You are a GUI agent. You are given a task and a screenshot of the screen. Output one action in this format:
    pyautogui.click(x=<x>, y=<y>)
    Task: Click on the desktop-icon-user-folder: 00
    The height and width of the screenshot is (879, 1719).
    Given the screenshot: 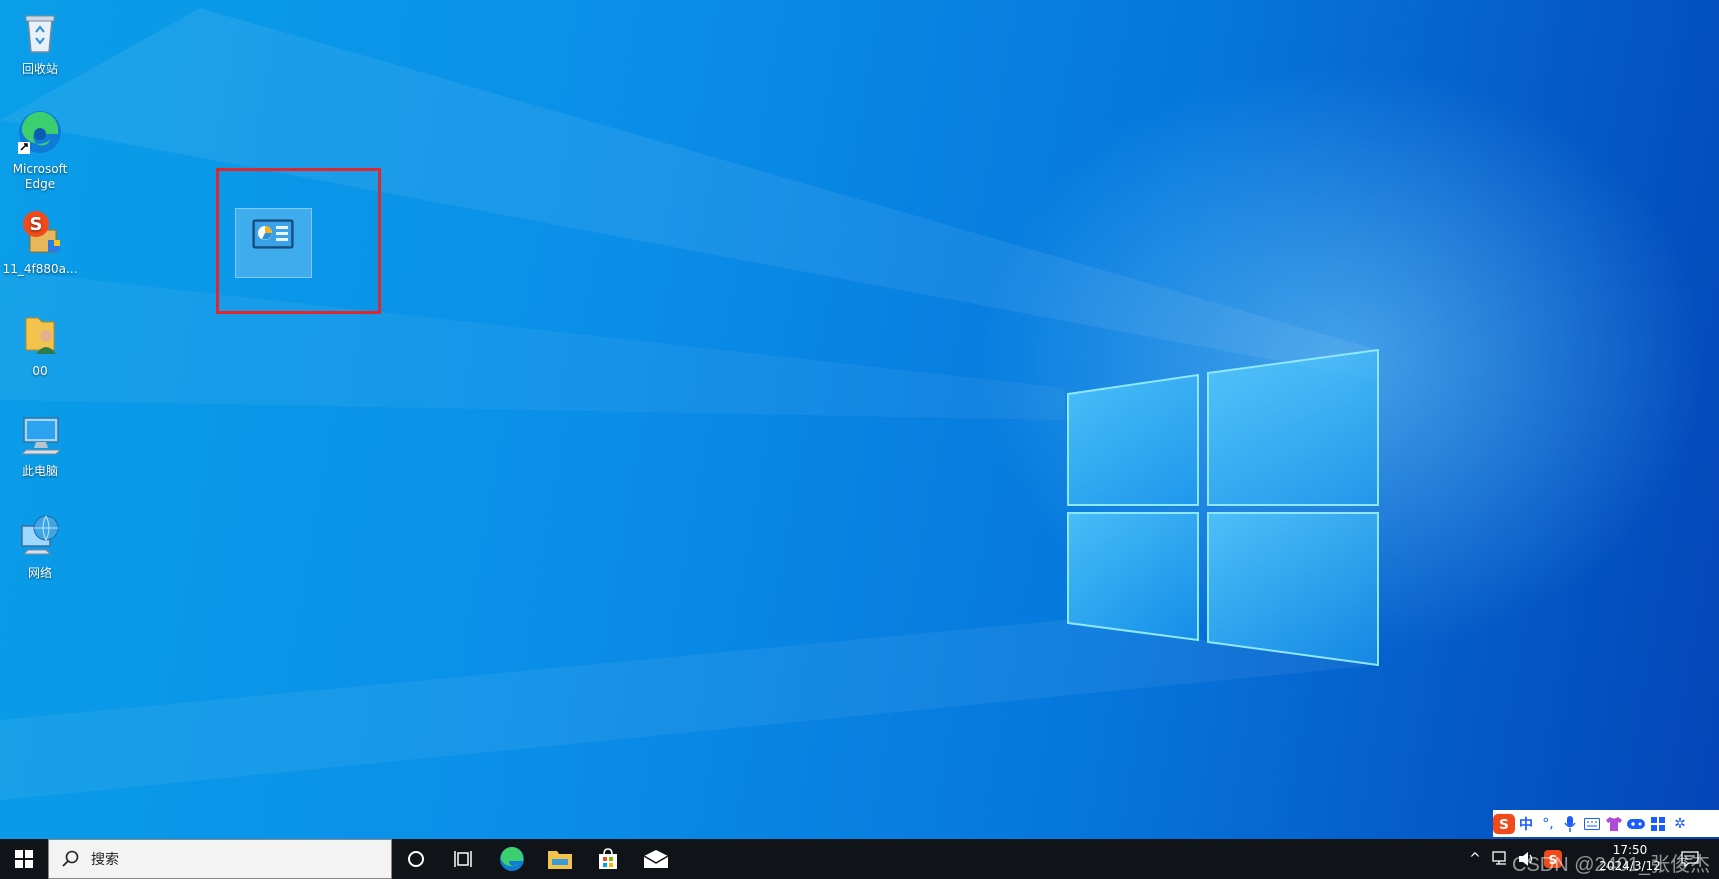 What is the action you would take?
    pyautogui.click(x=40, y=344)
    